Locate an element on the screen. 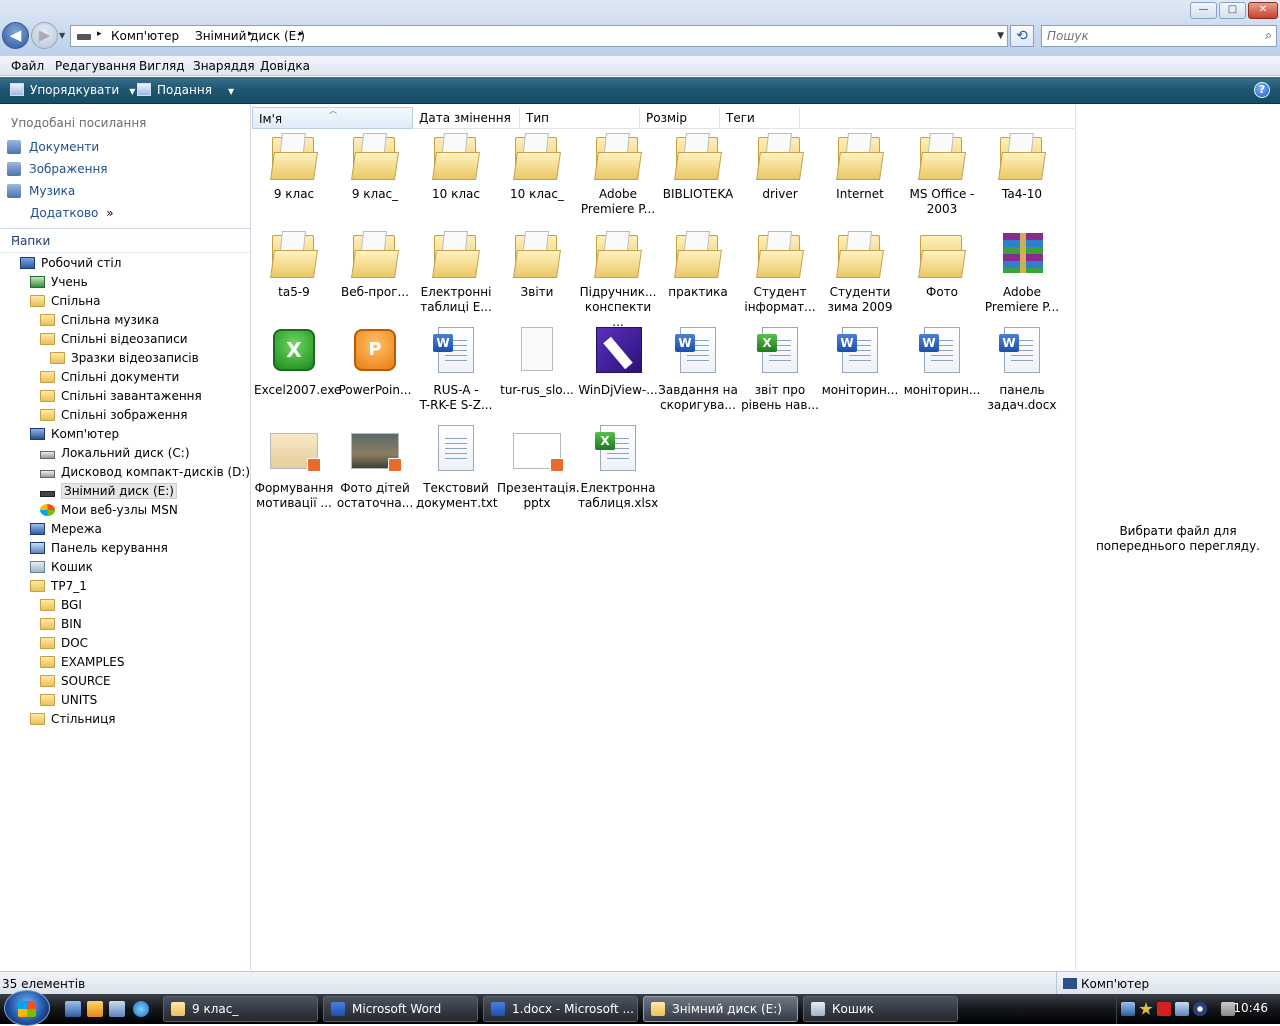 Image resolution: width=1280 pixels, height=1026 pixels. address-bar: ▸ Комп'ютер ▸ Знімний диск (E:) ▸ ▼ is located at coordinates (539, 36).